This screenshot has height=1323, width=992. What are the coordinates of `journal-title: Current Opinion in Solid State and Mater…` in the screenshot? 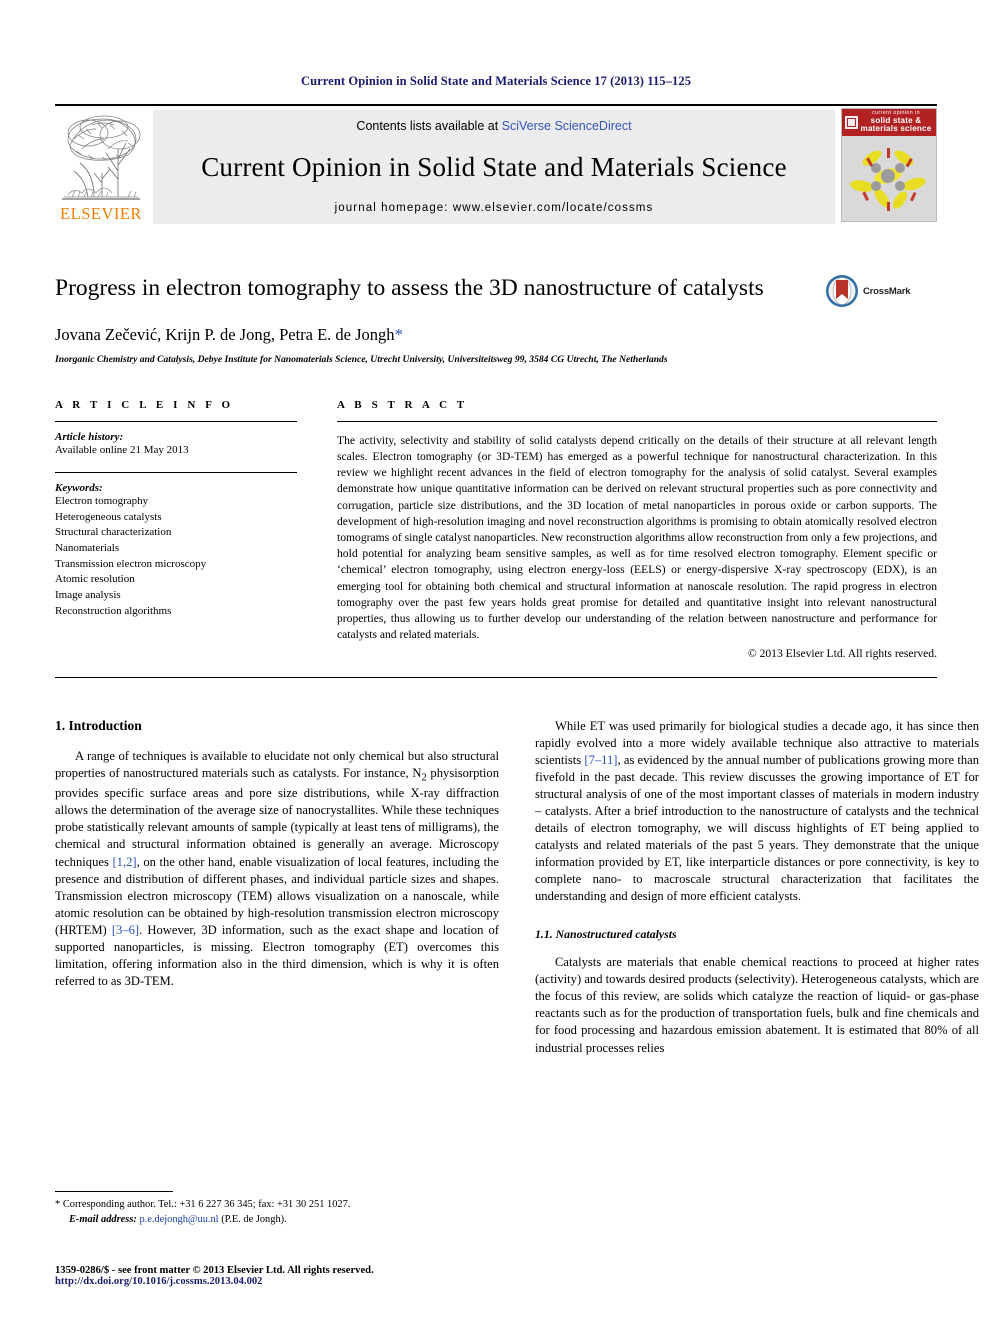 It's located at (494, 167).